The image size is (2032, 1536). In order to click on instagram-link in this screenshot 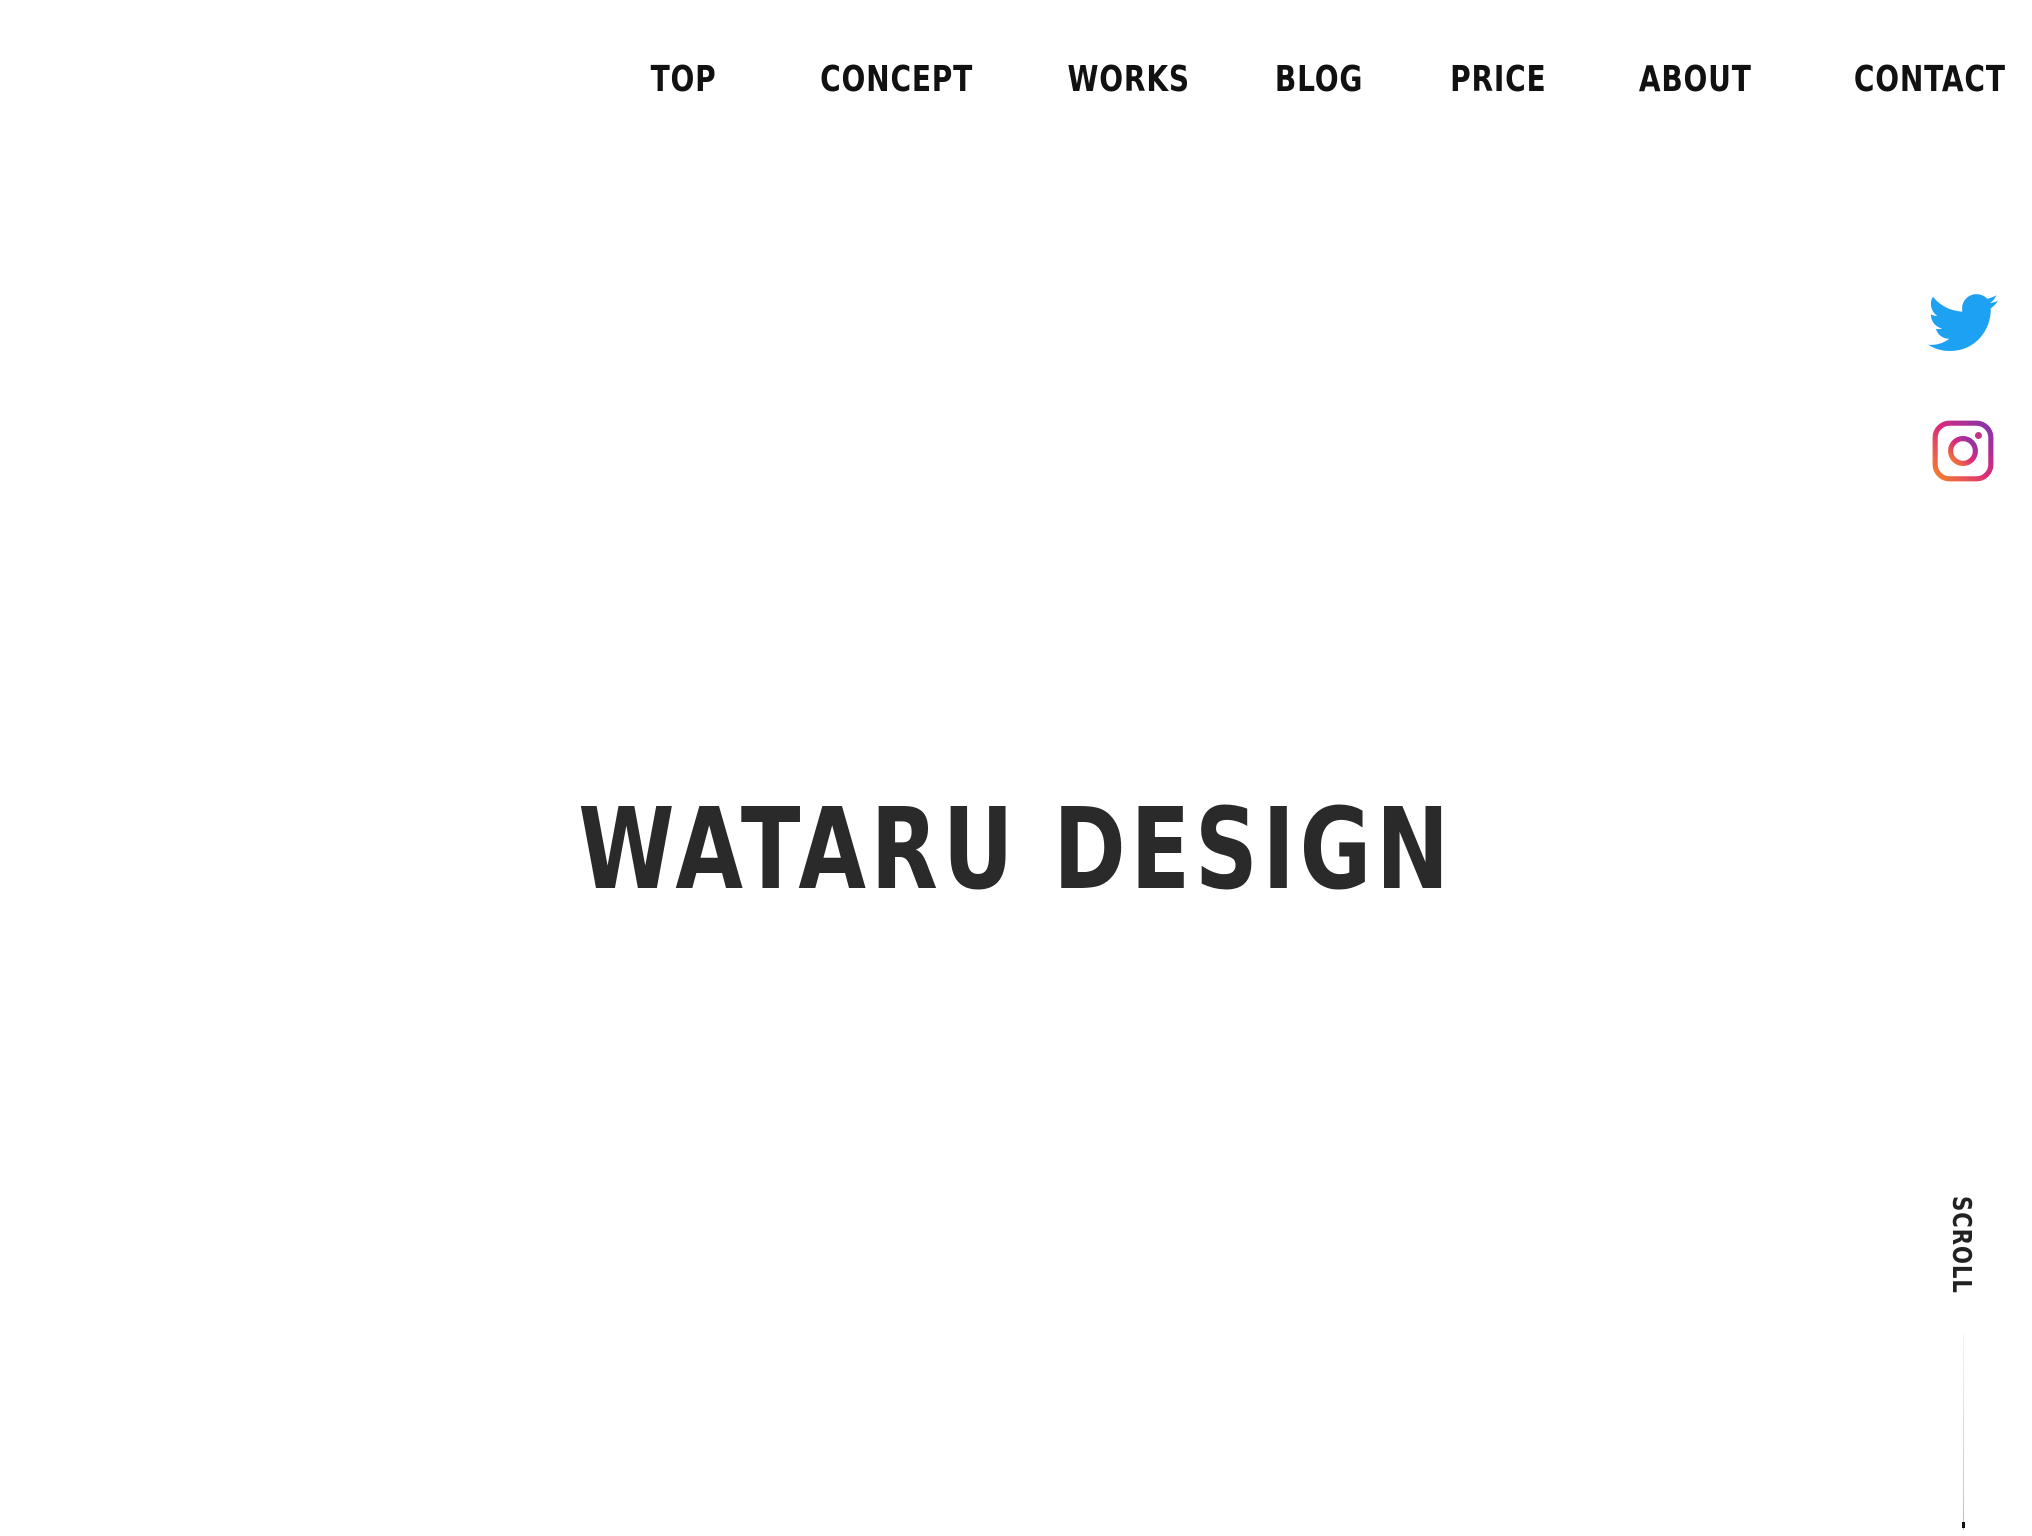, I will do `click(1963, 451)`.